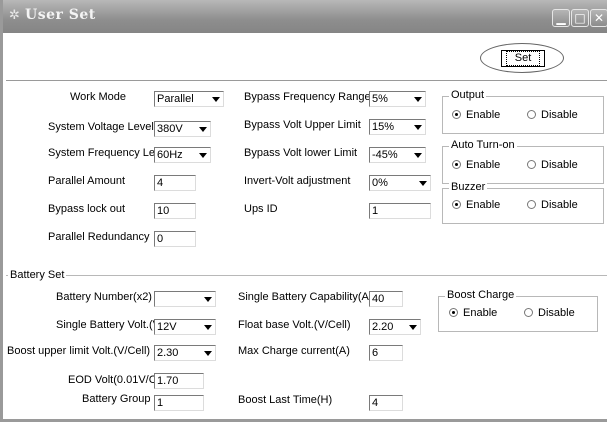 This screenshot has height=422, width=607. What do you see at coordinates (386, 403) in the screenshot?
I see `boost-last-input: 4` at bounding box center [386, 403].